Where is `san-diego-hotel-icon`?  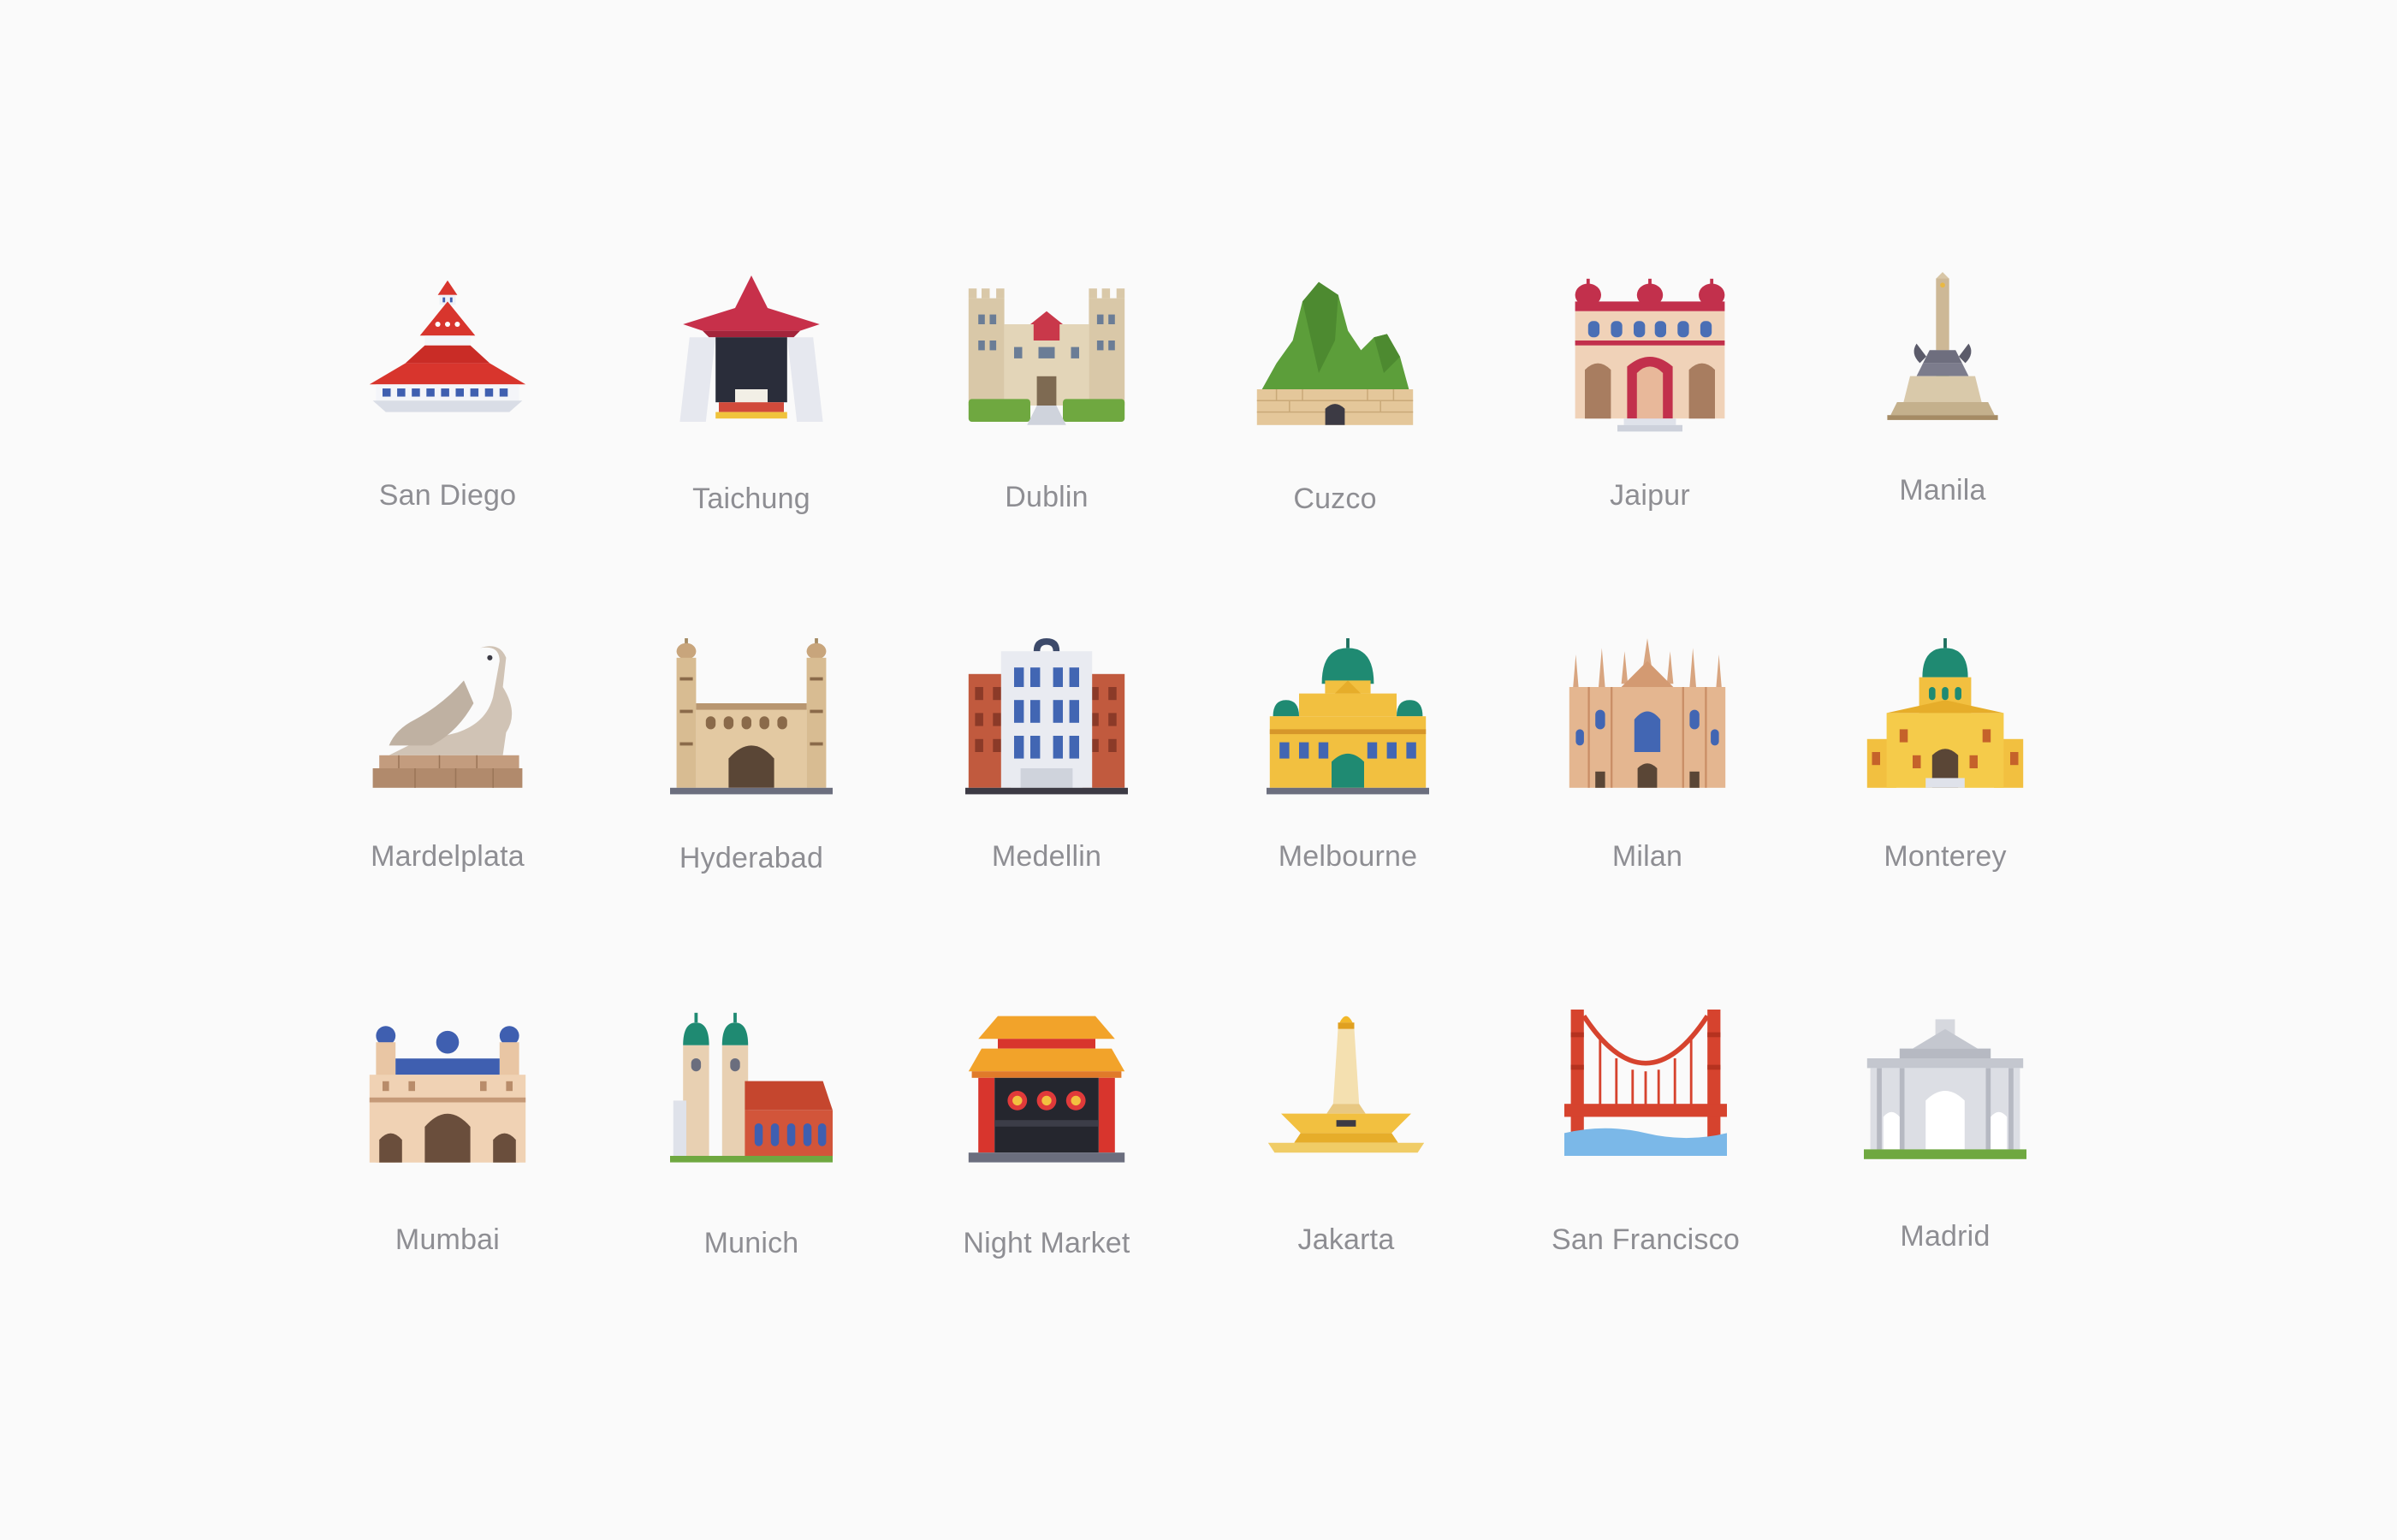 san-diego-hotel-icon is located at coordinates (447, 356).